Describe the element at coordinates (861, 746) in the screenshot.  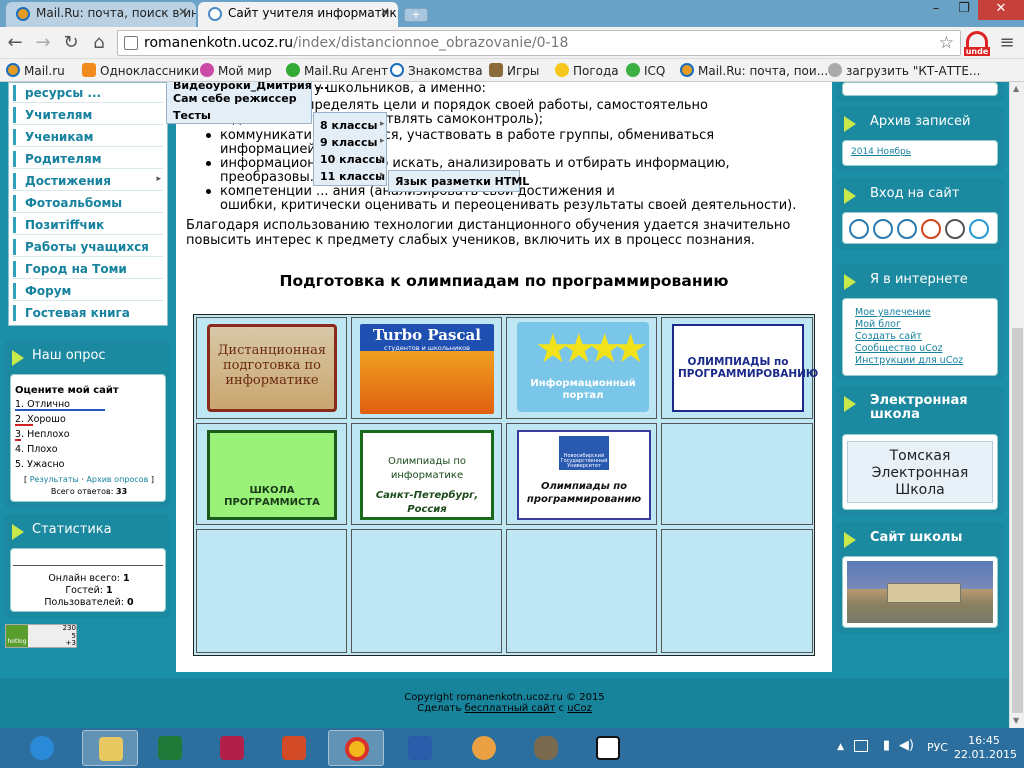
I see `action-center-icon` at that location.